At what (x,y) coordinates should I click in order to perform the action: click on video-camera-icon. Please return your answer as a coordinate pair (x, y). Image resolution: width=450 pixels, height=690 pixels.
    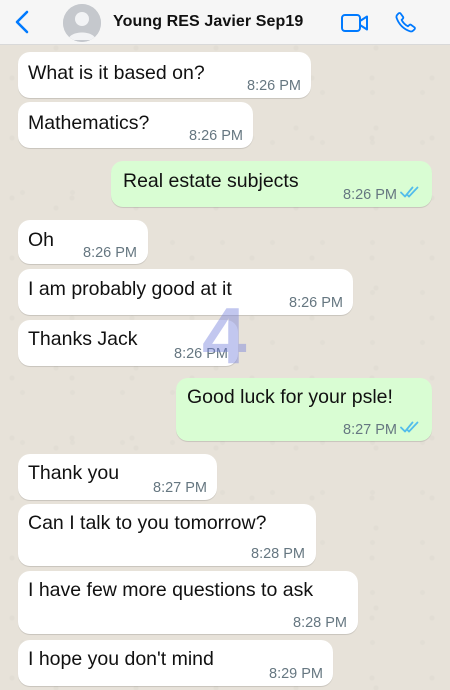
    Looking at the image, I should click on (354, 23).